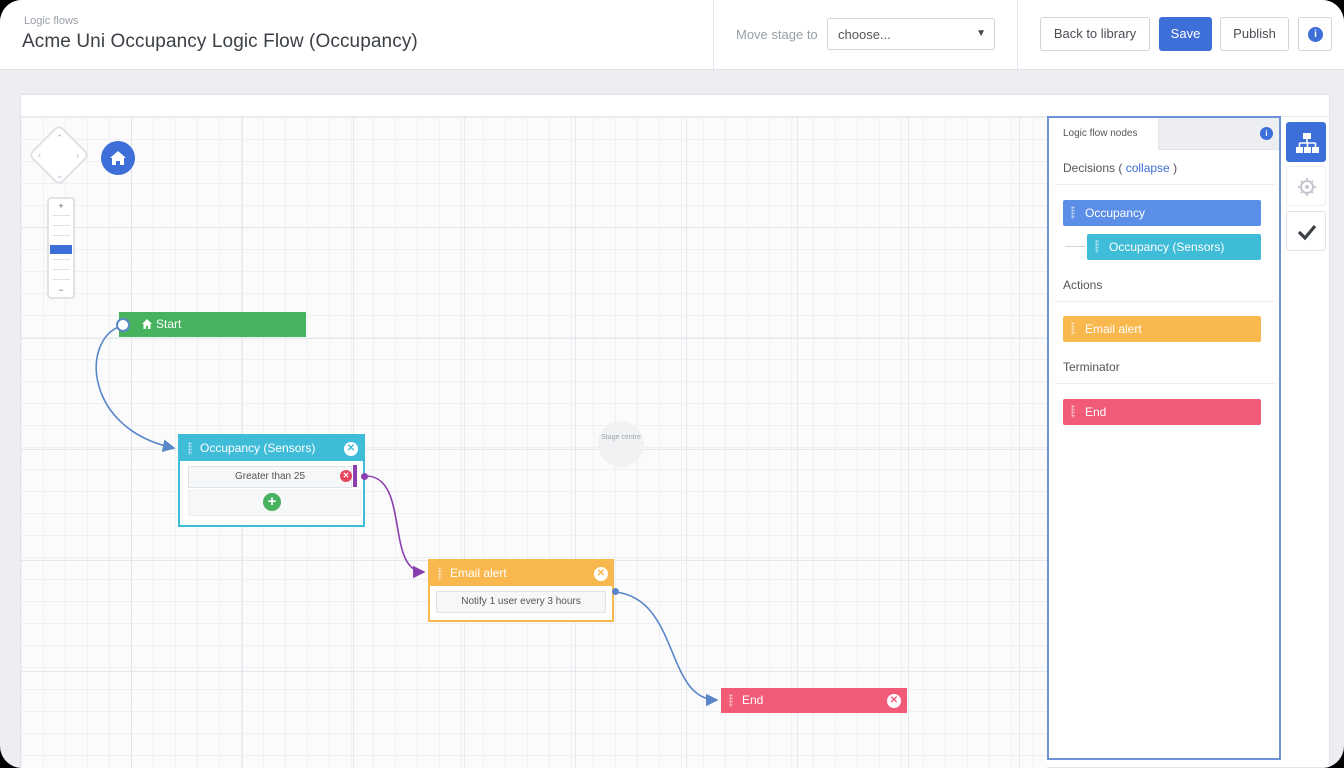 The image size is (1344, 768). What do you see at coordinates (777, 34) in the screenshot?
I see `move-stage-label: Move stage to` at bounding box center [777, 34].